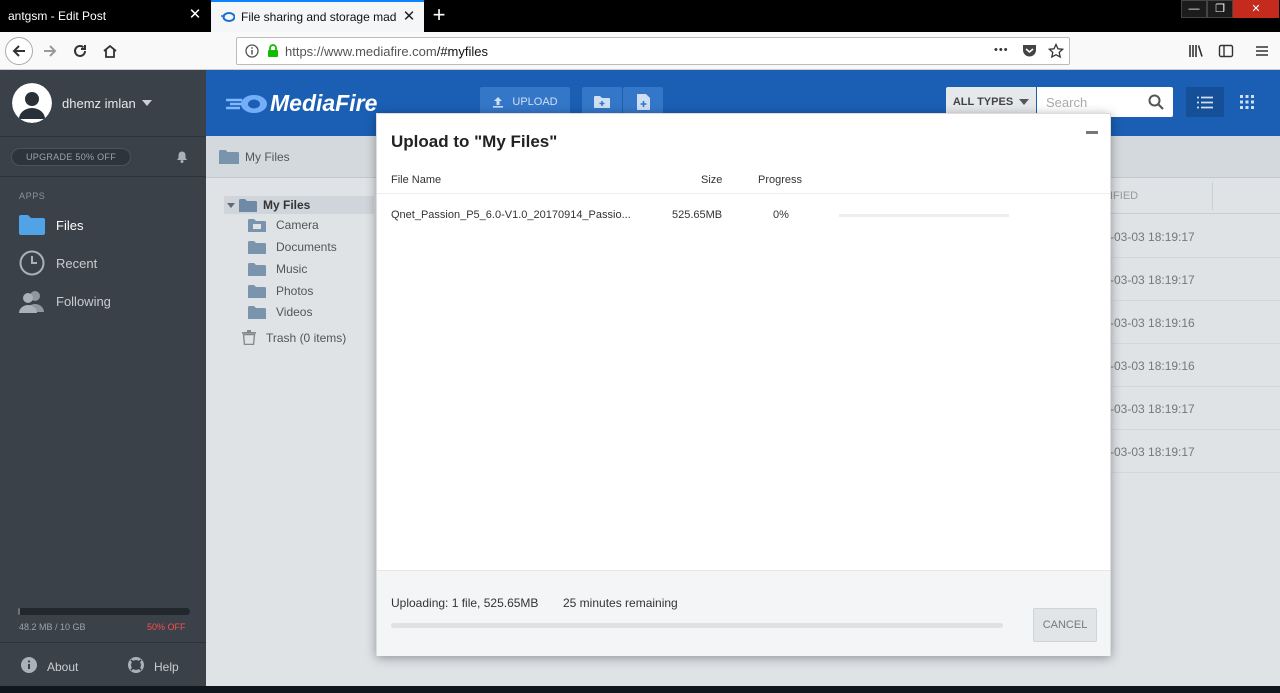 Image resolution: width=1280 pixels, height=693 pixels. I want to click on clock-icon, so click(32, 263).